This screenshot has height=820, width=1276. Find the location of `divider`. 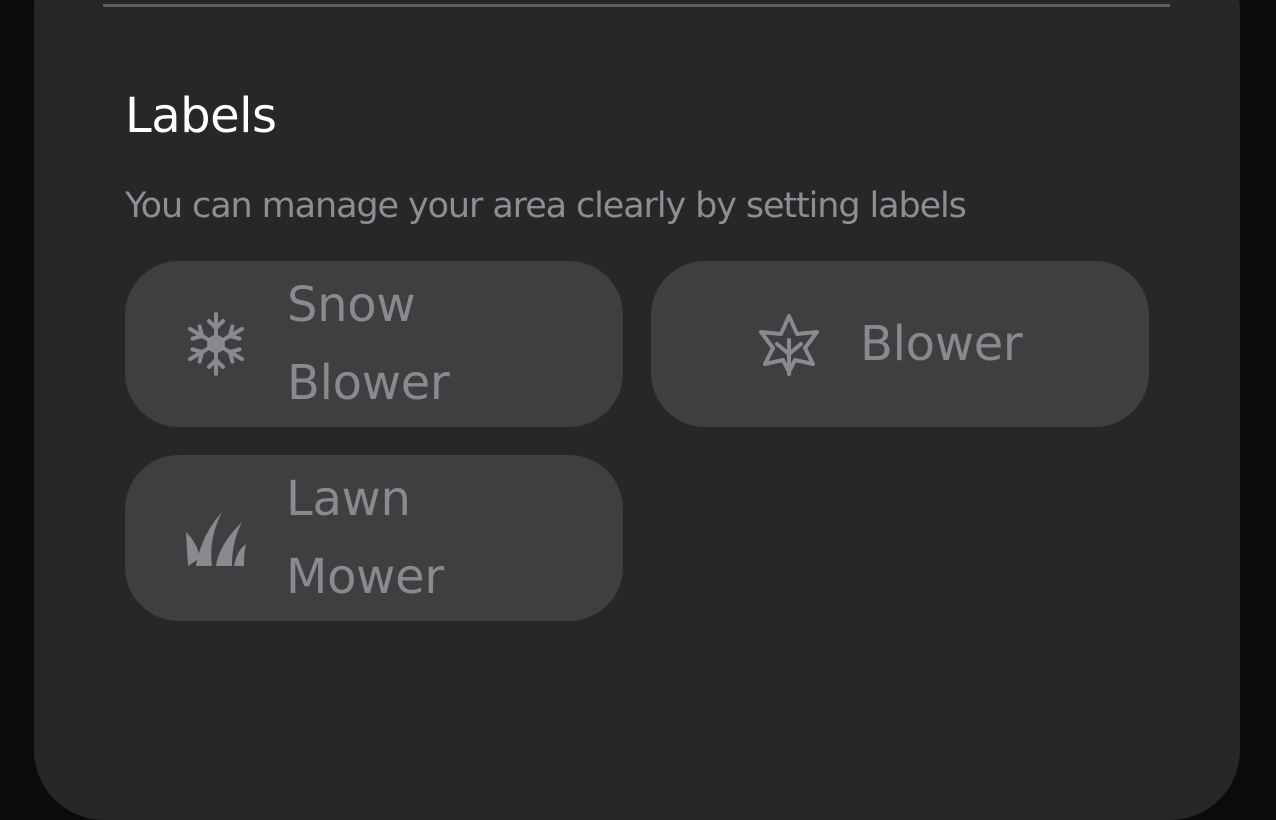

divider is located at coordinates (636, 5).